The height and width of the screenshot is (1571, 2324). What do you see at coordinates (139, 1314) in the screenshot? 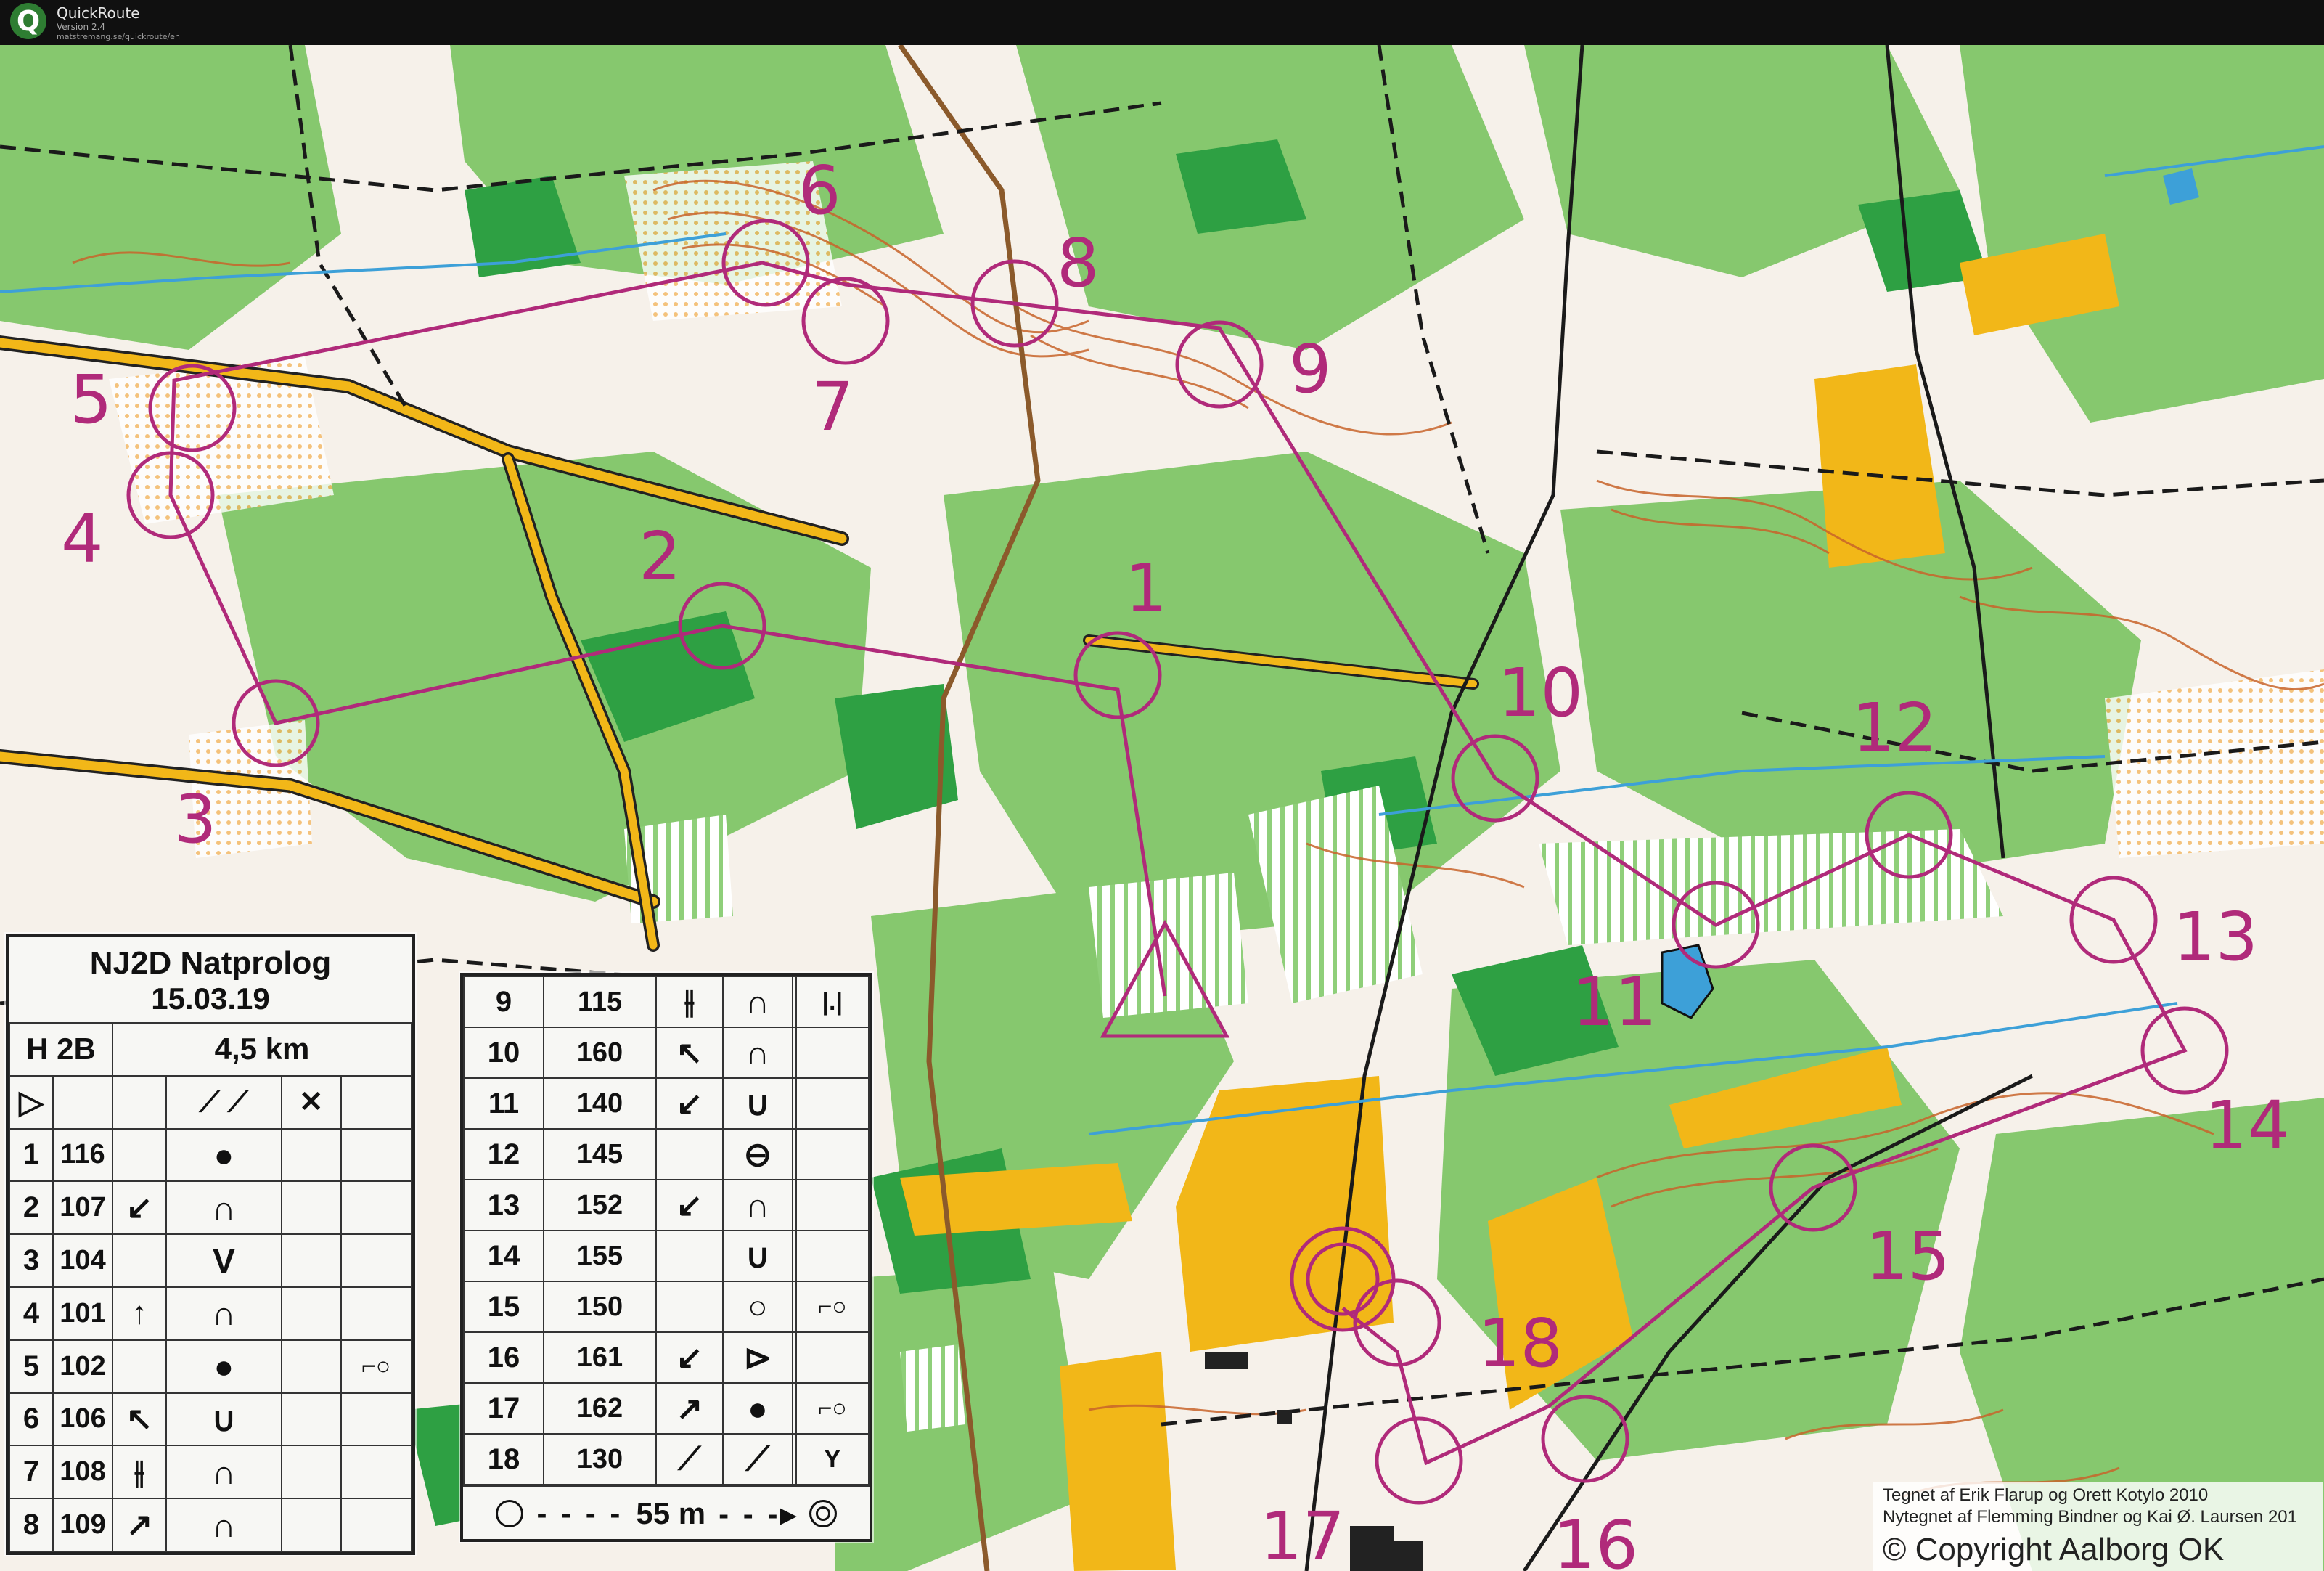
I see `control-direction: ↑` at bounding box center [139, 1314].